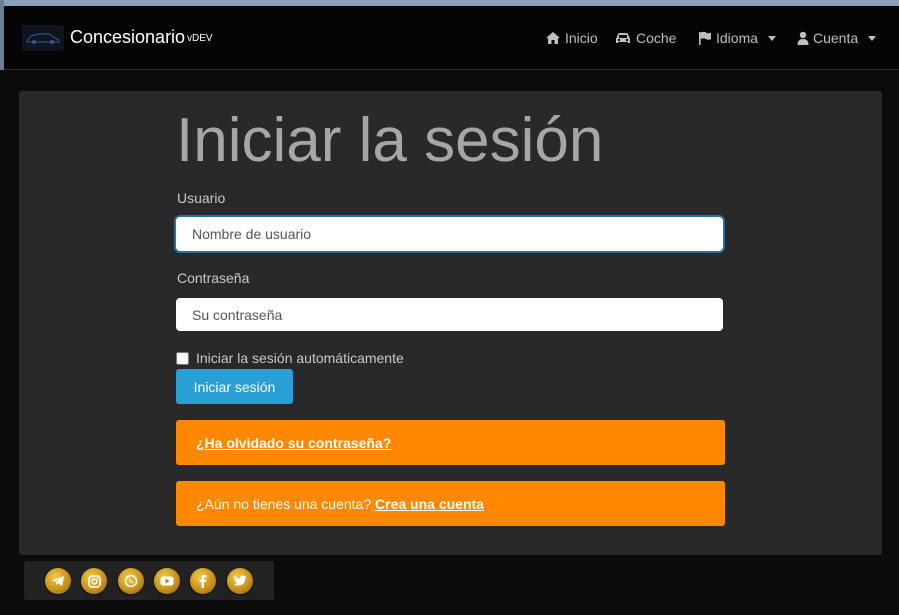 This screenshot has height=615, width=899. What do you see at coordinates (656, 38) in the screenshot?
I see `nav-car-label: Coche` at bounding box center [656, 38].